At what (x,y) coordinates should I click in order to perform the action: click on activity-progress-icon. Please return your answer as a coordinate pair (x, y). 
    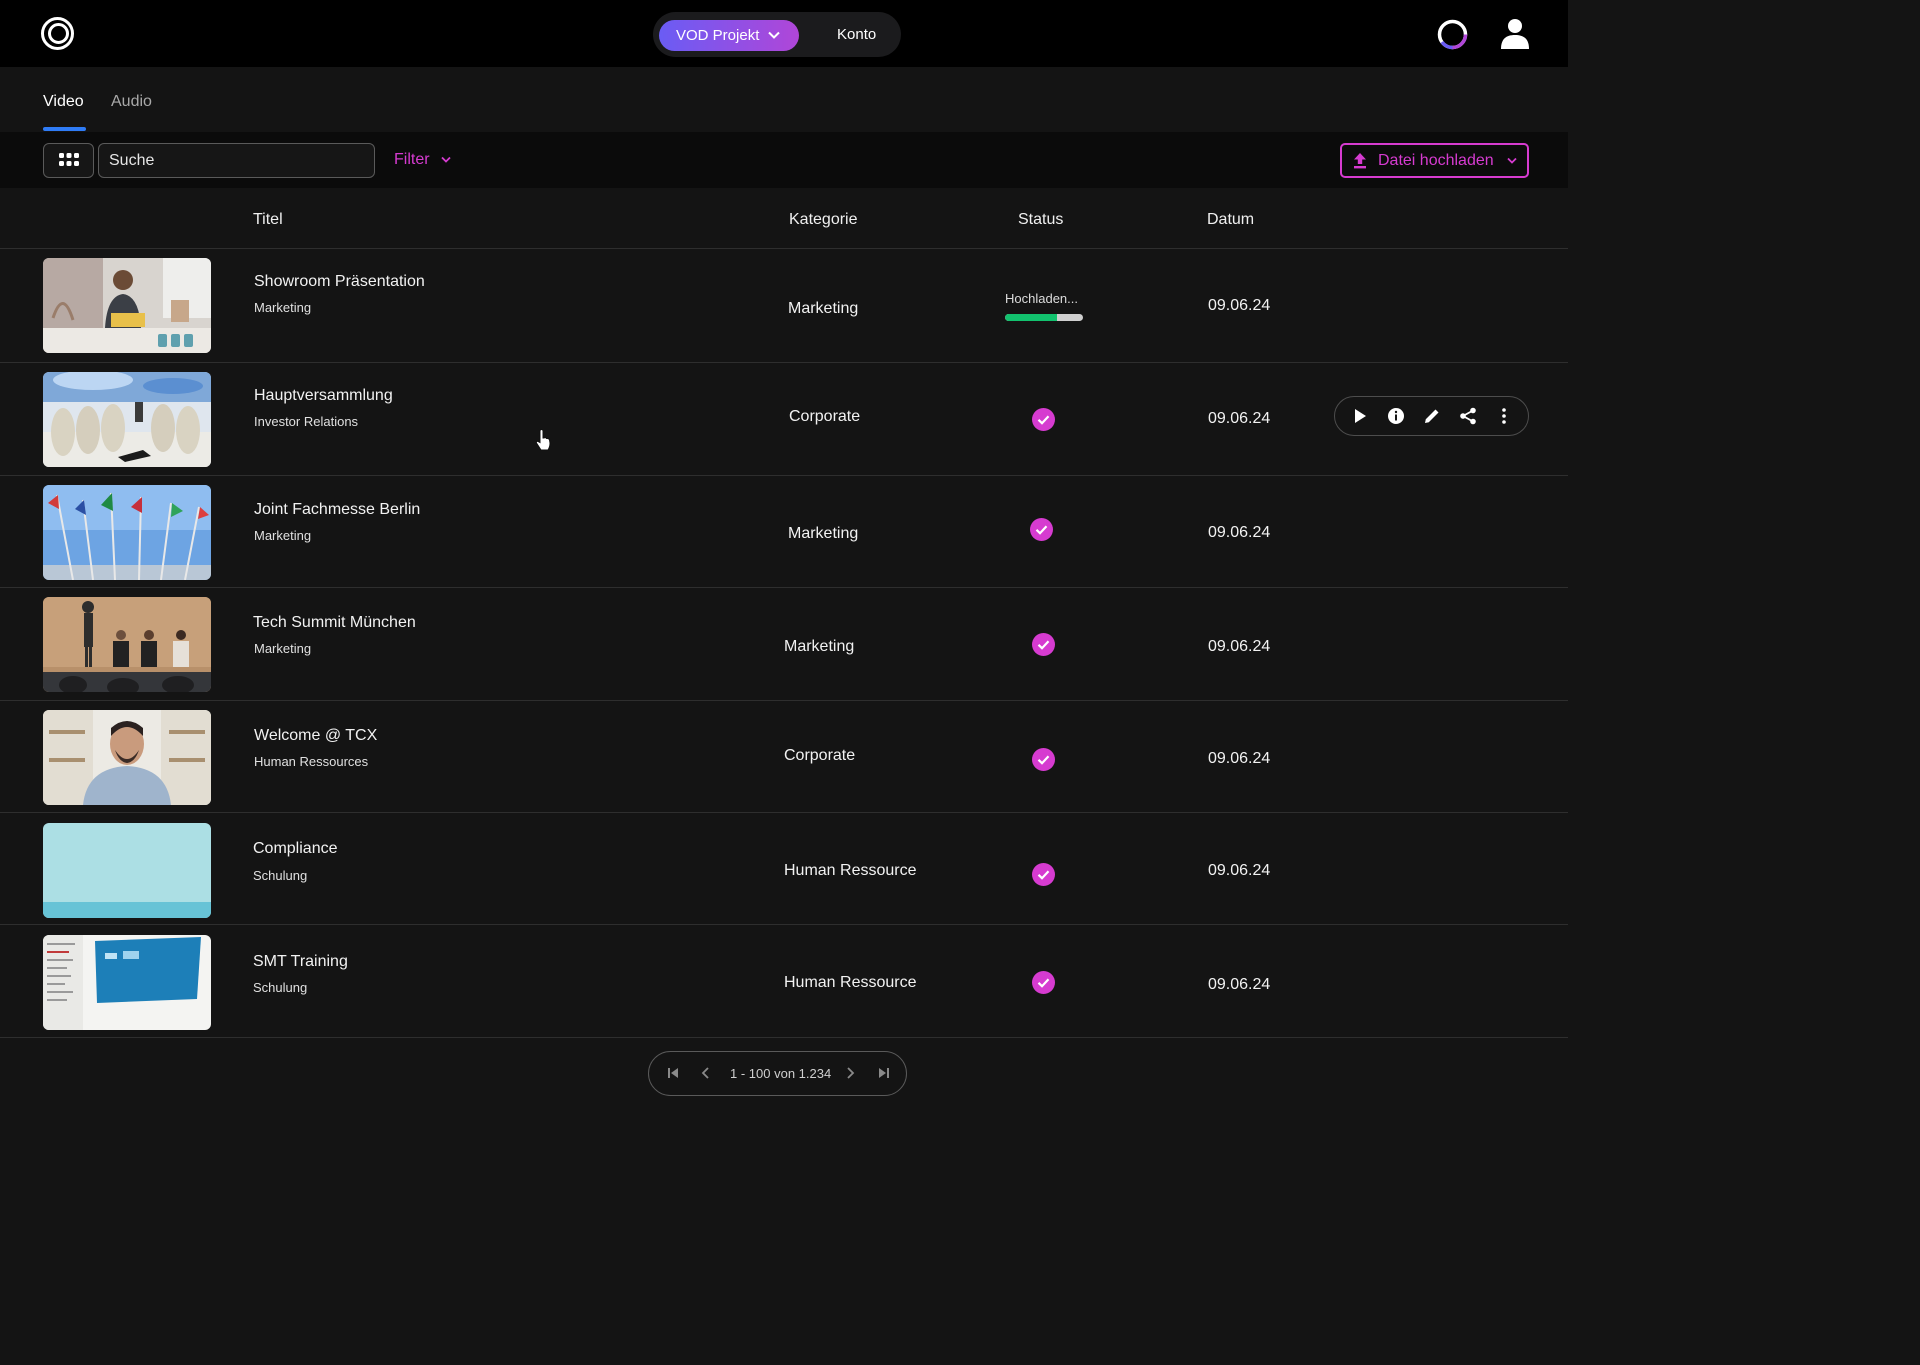
    Looking at the image, I should click on (1452, 34).